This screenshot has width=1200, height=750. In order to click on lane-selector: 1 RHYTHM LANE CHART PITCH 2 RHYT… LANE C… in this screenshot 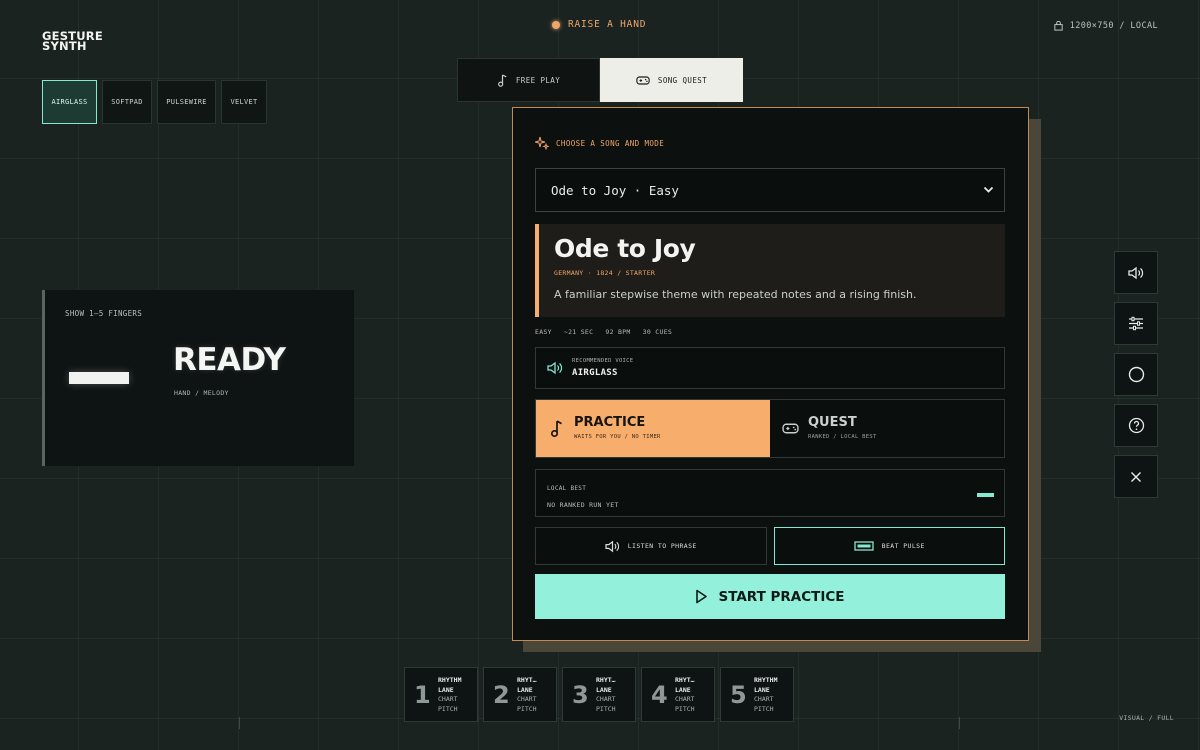, I will do `click(599, 694)`.